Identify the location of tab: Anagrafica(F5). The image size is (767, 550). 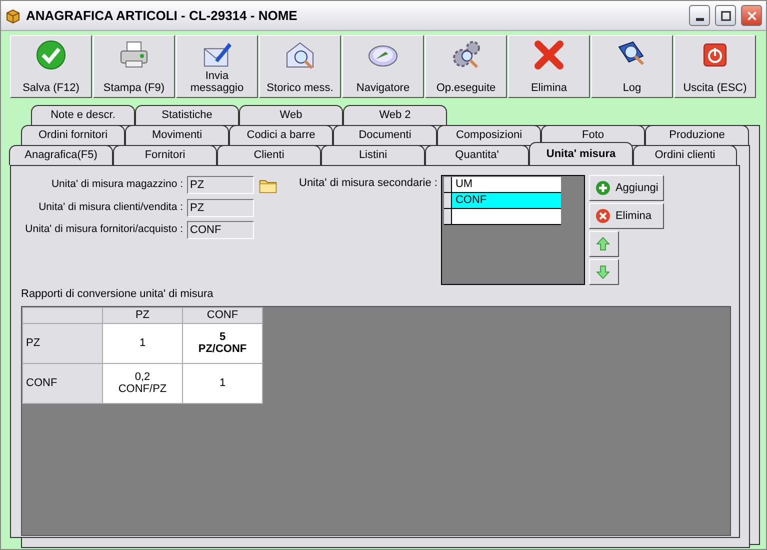
(61, 155).